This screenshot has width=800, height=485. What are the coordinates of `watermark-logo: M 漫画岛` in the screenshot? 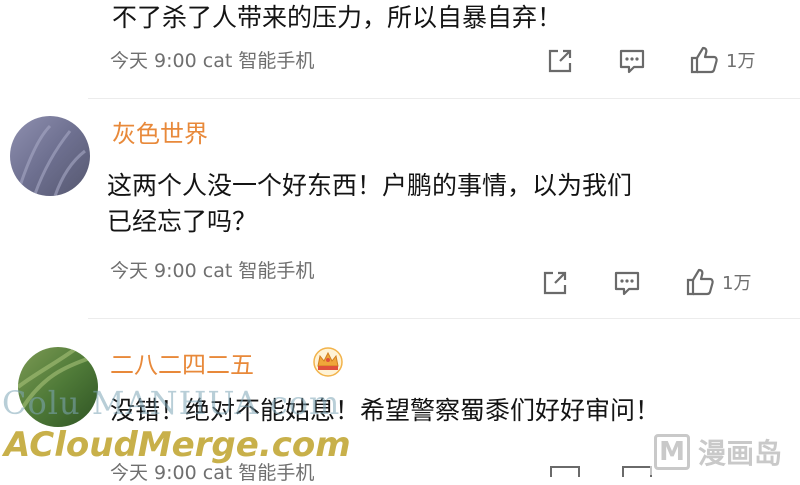 It's located at (725, 451).